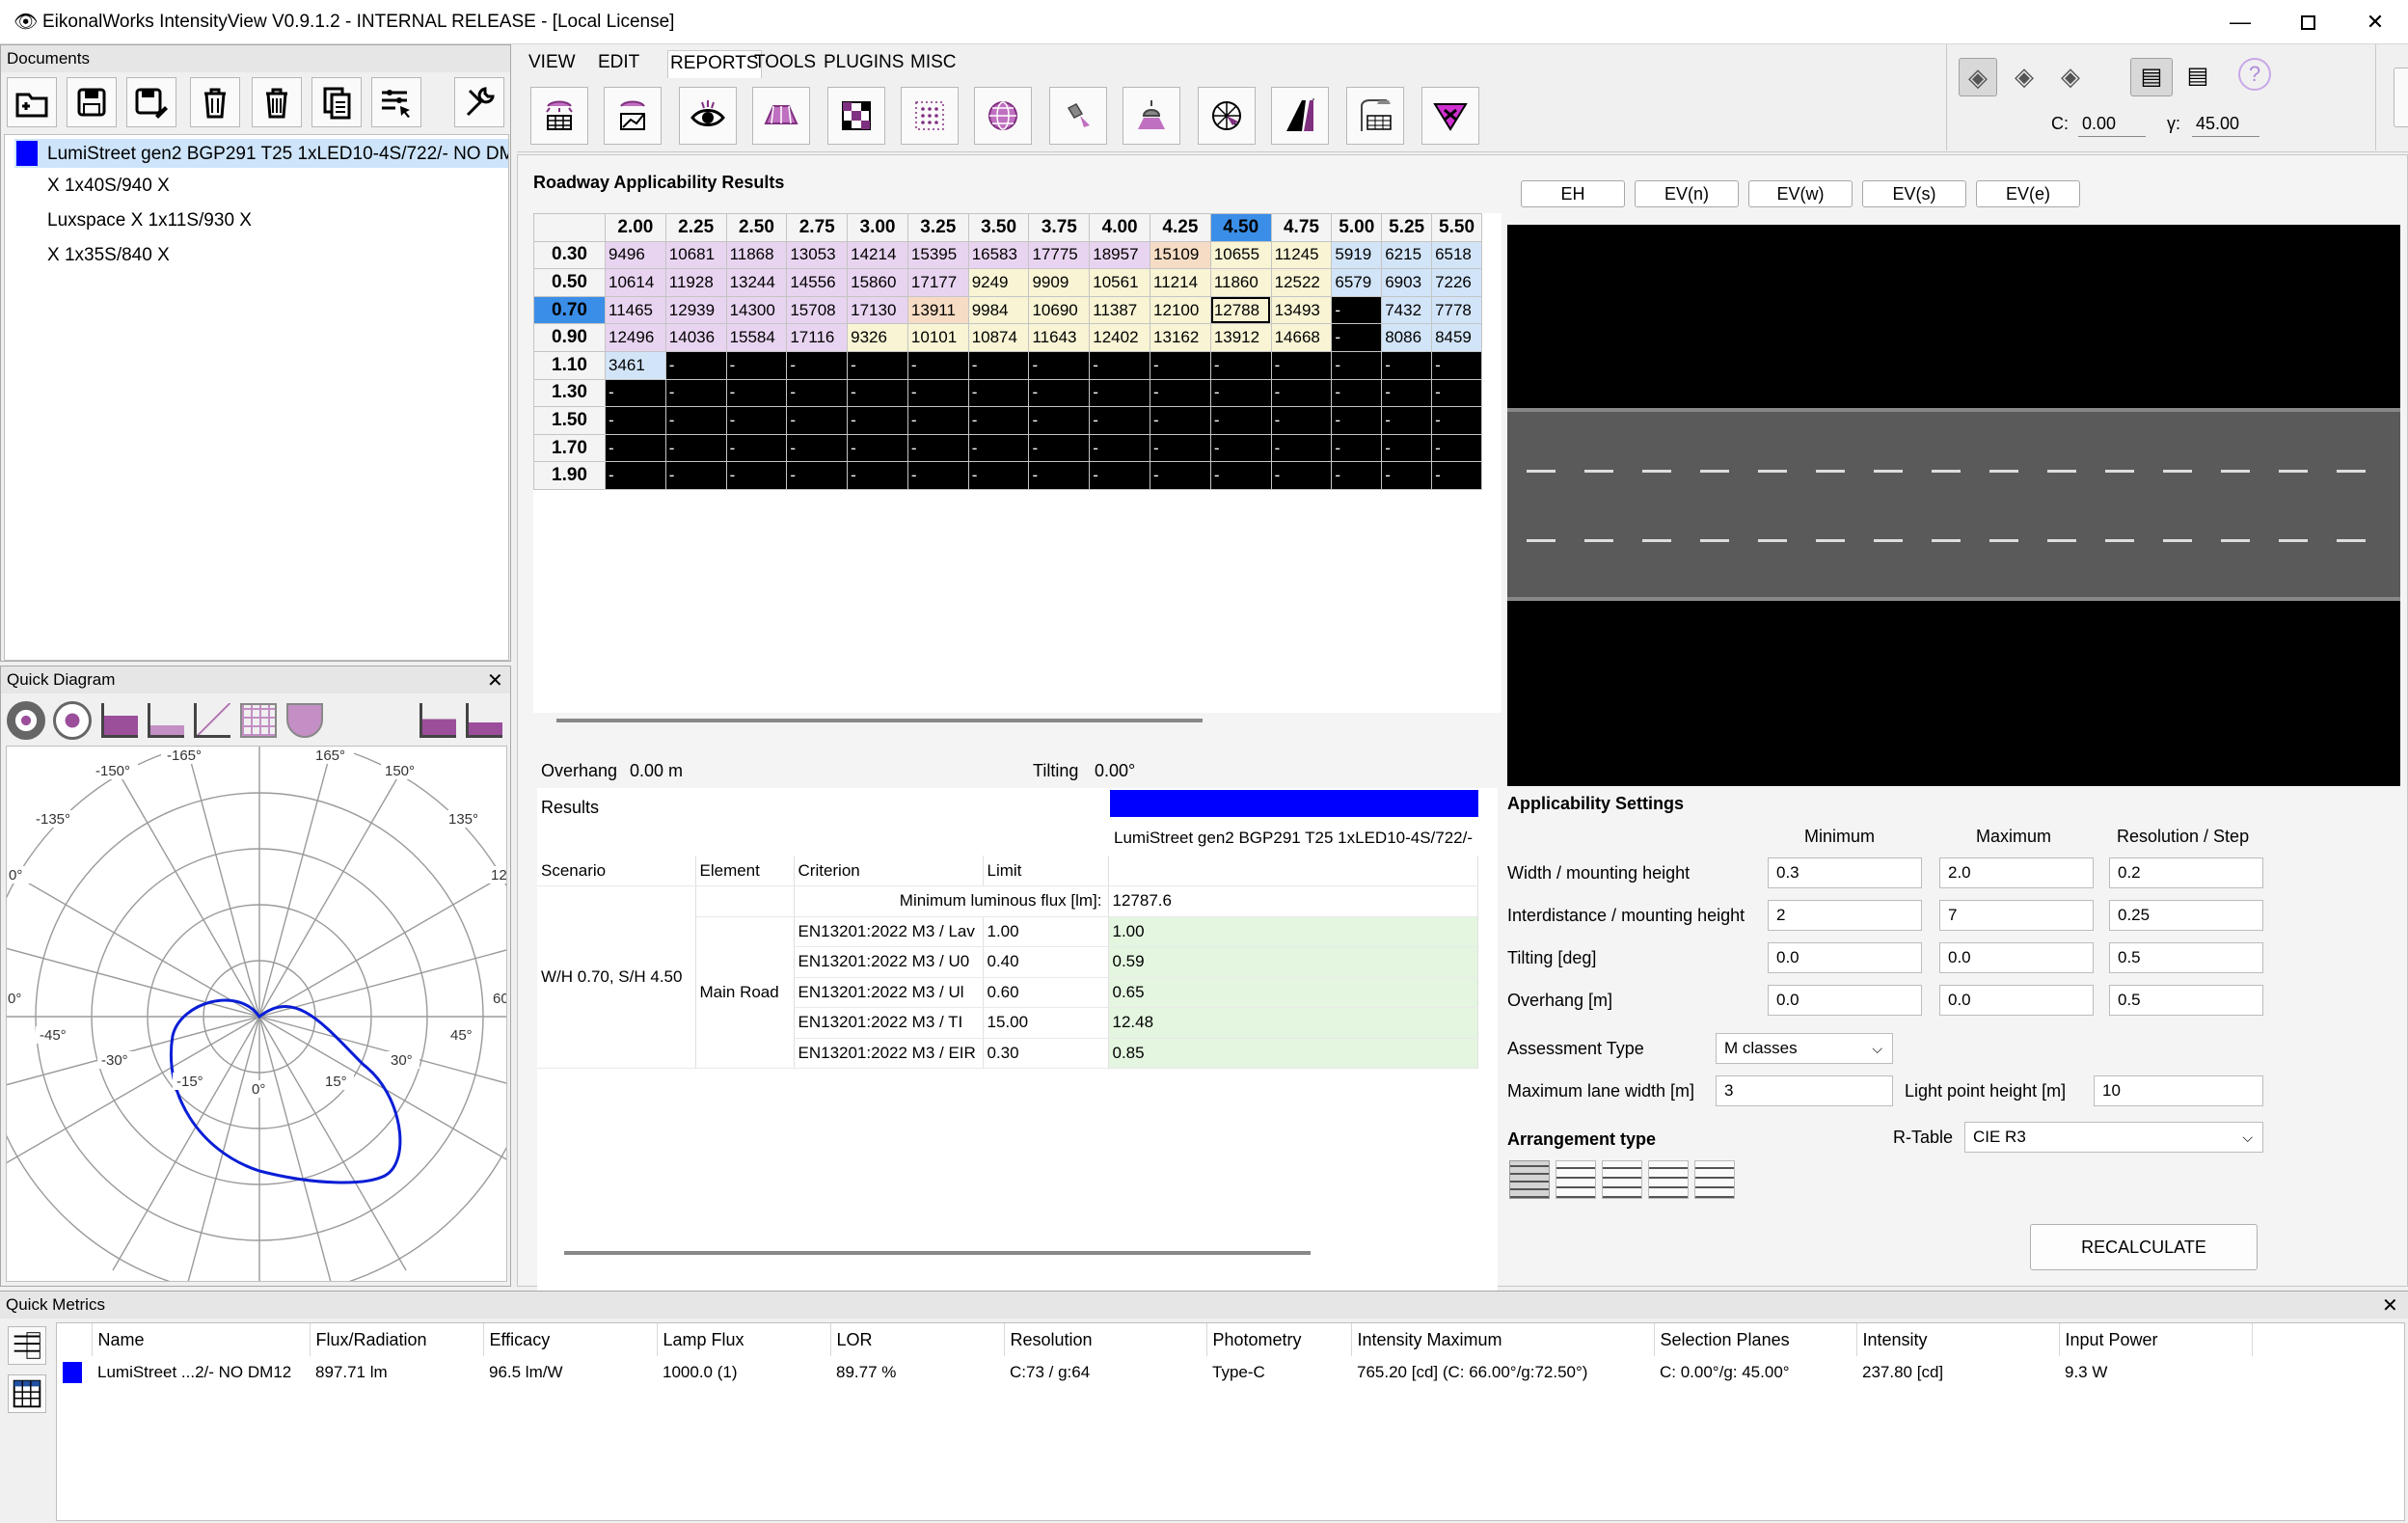  What do you see at coordinates (559, 116) in the screenshot?
I see `report-intensity-table-button` at bounding box center [559, 116].